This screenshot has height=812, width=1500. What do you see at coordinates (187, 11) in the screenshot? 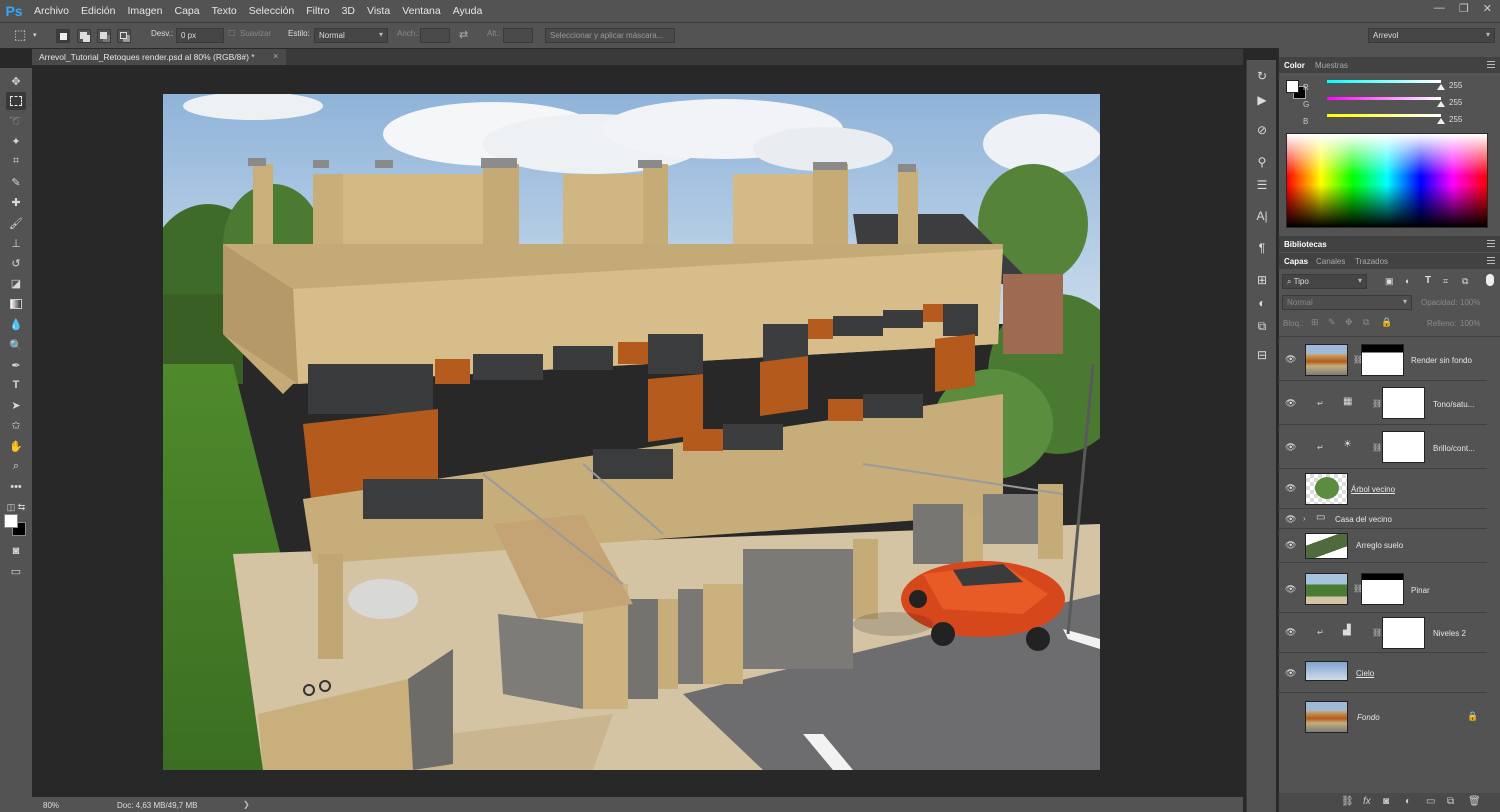
I see `menu-capa: Capa` at bounding box center [187, 11].